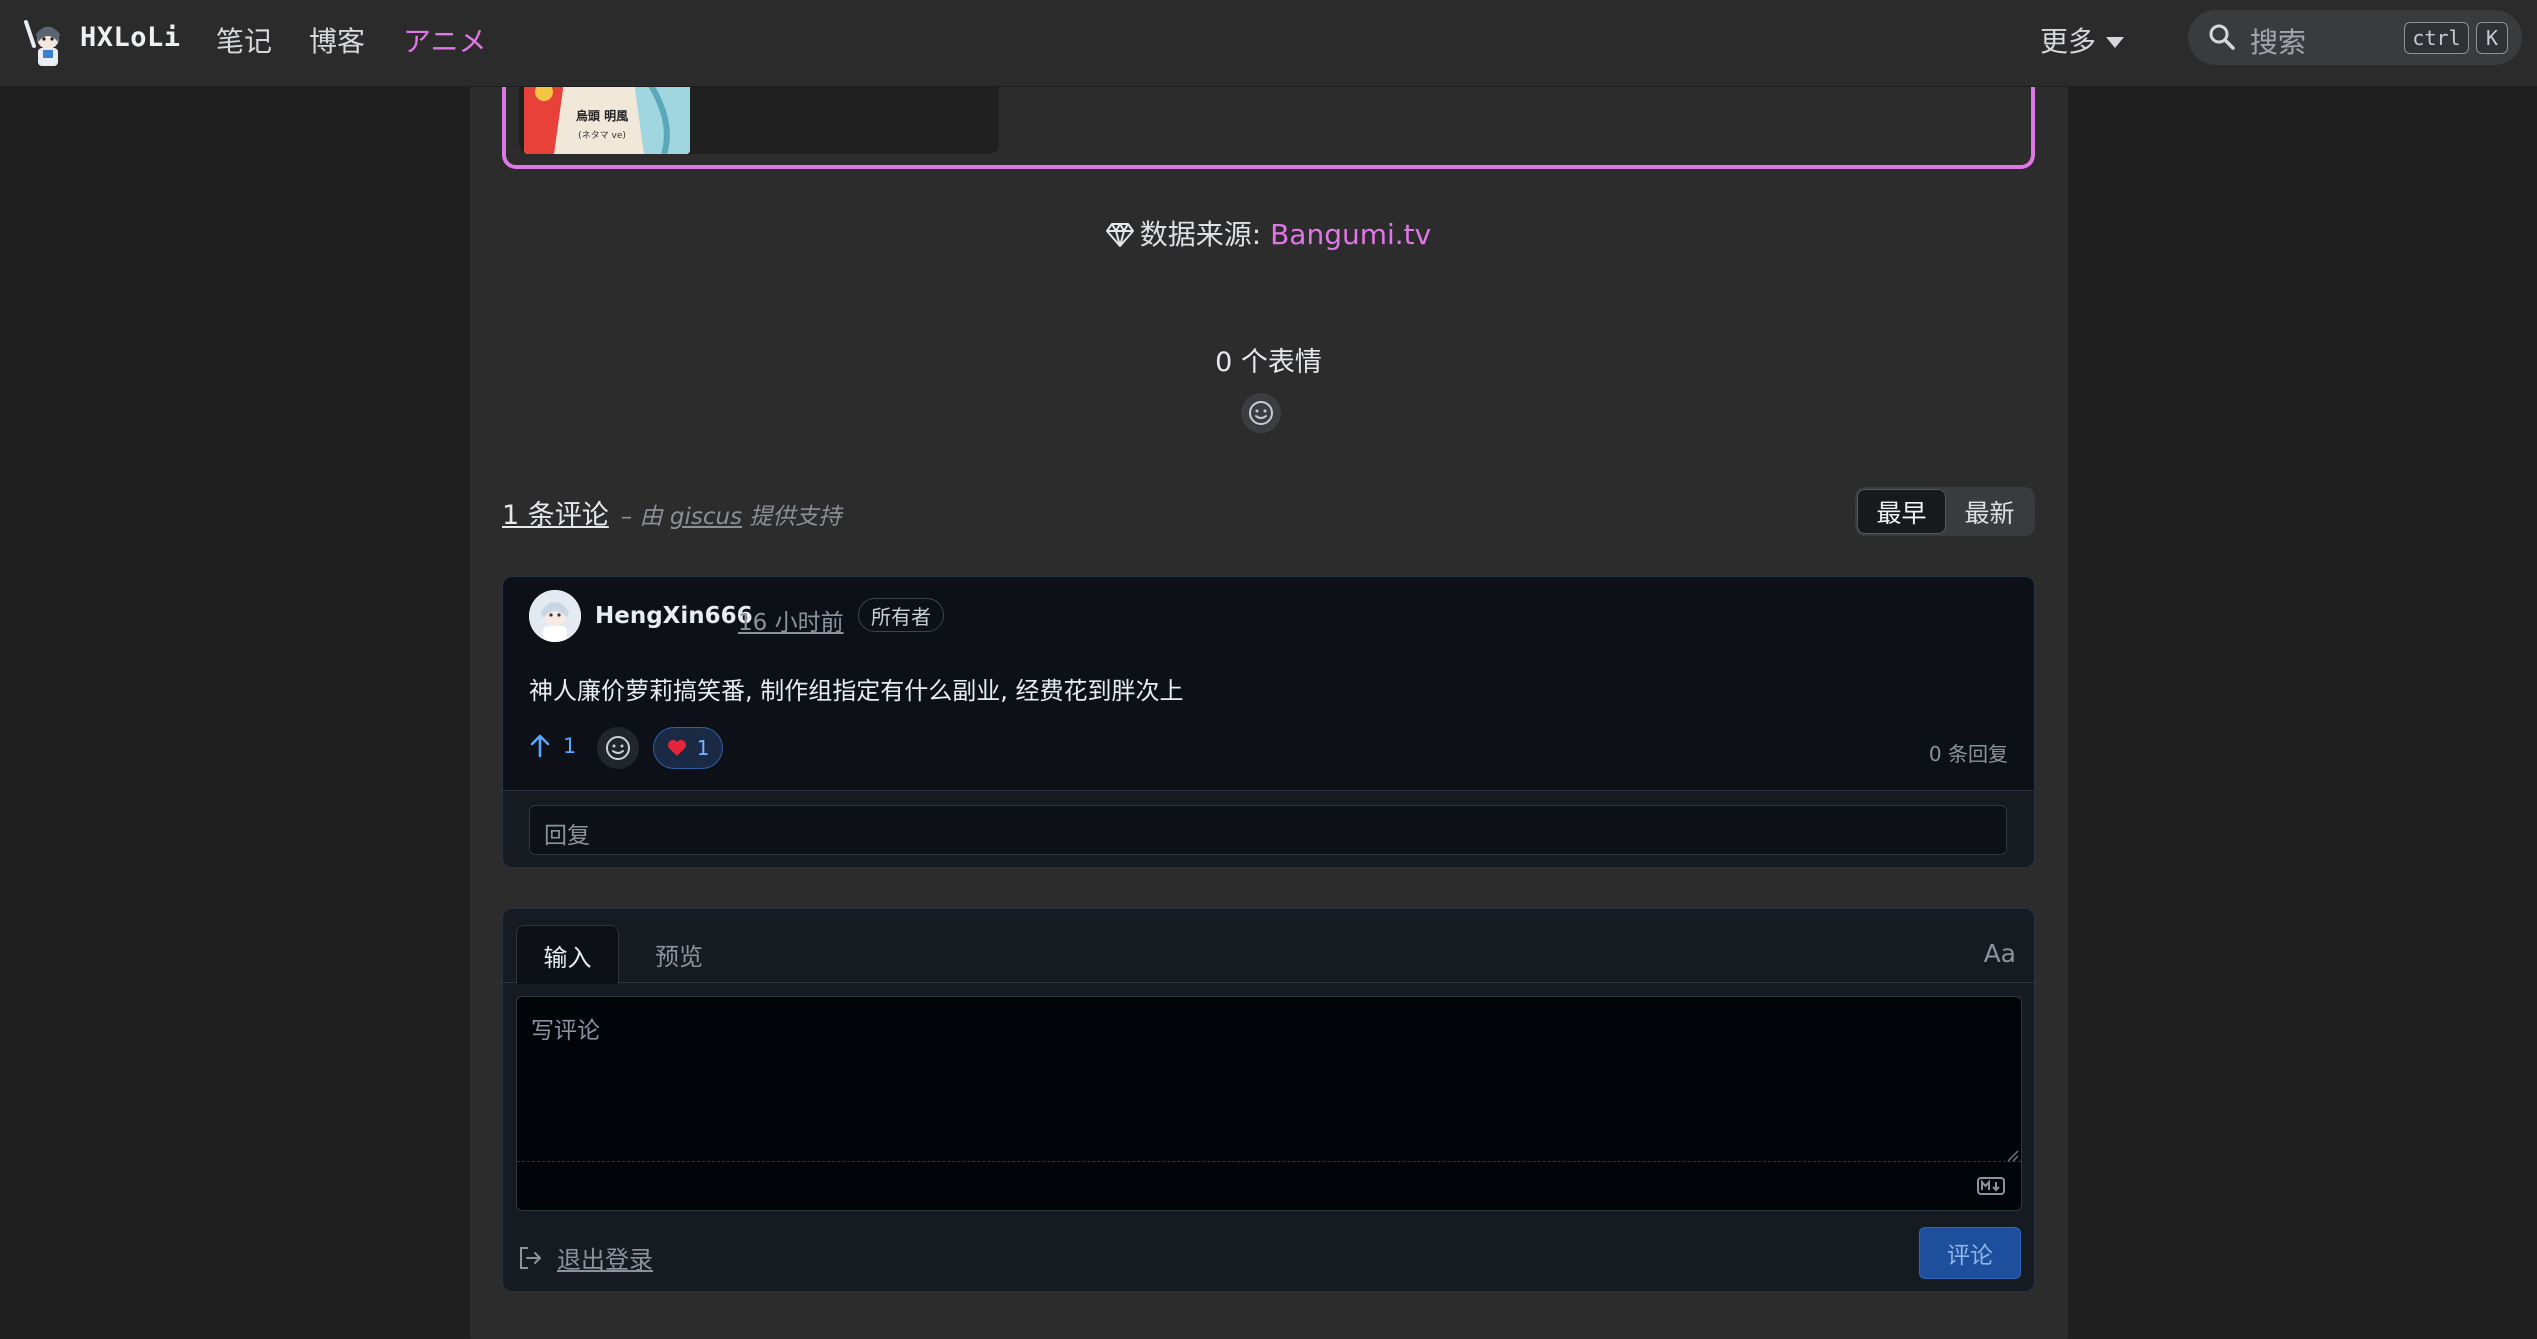 This screenshot has width=2537, height=1339. I want to click on logout-link: 退出登录, so click(585, 1257).